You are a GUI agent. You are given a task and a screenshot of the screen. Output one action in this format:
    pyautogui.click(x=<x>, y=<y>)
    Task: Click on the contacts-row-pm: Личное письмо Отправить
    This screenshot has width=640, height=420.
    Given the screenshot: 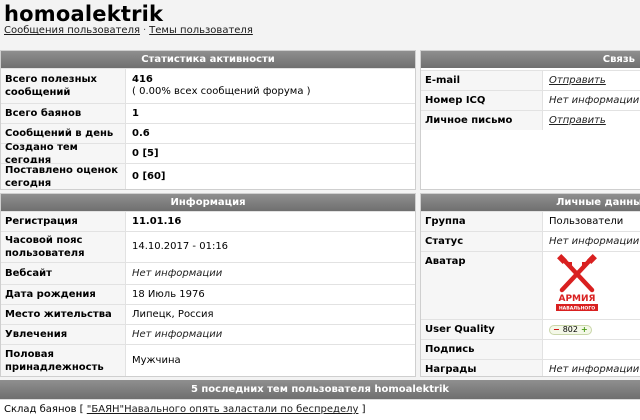 What is the action you would take?
    pyautogui.click(x=530, y=120)
    